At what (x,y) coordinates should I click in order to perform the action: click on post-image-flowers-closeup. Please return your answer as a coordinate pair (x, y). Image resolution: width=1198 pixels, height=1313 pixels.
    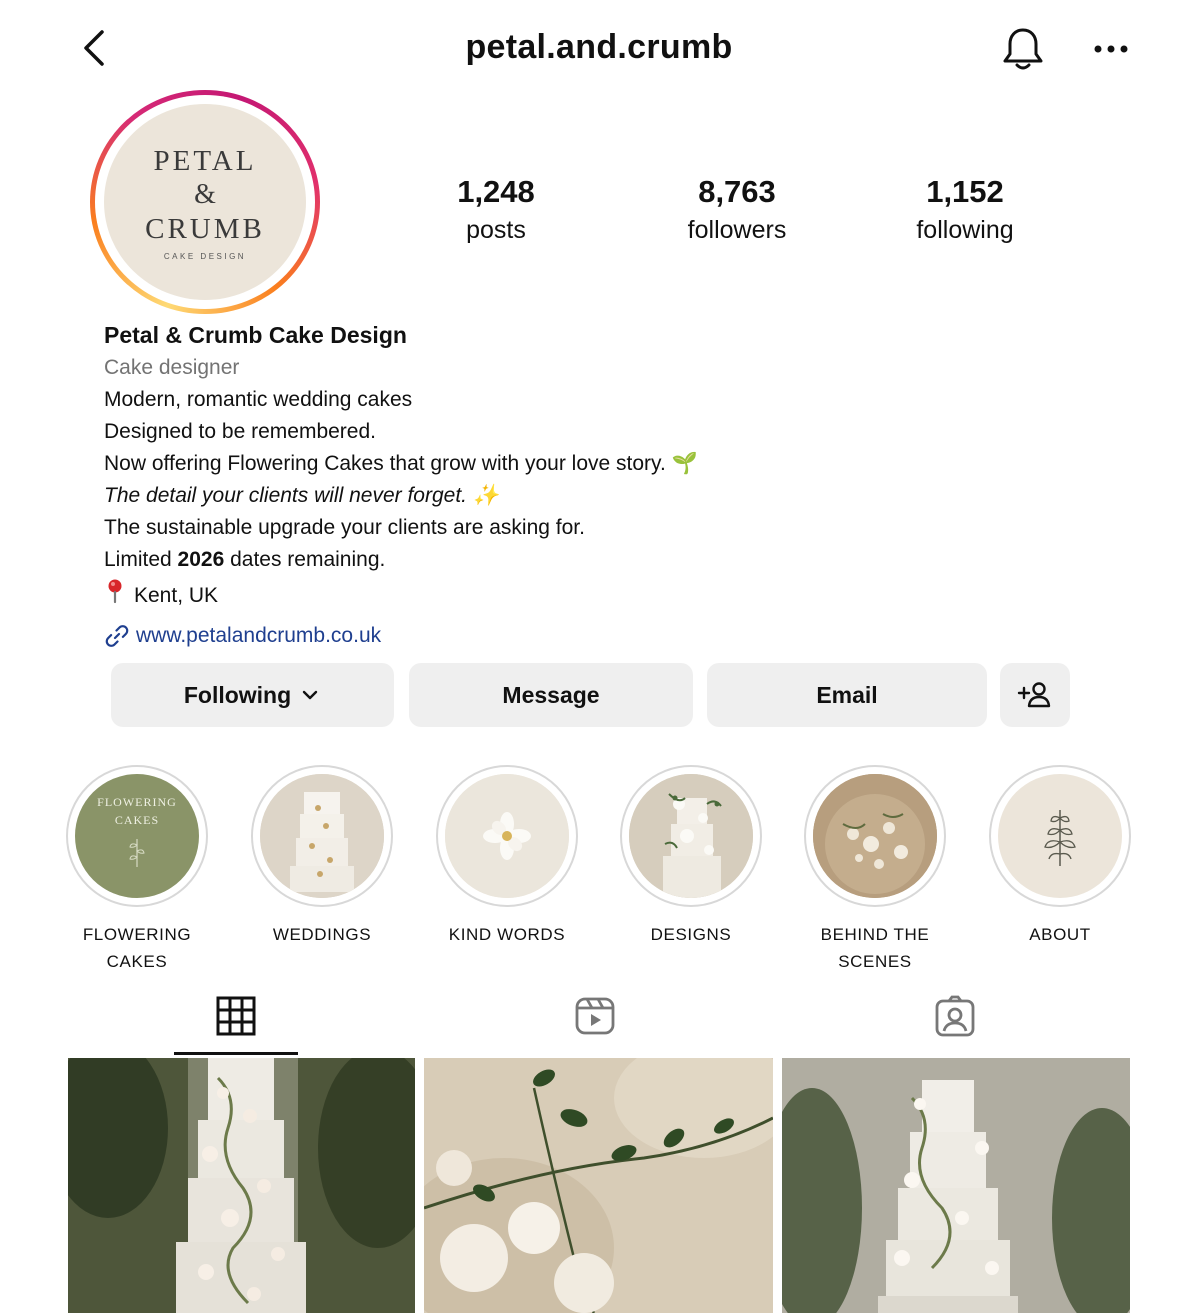
    Looking at the image, I should click on (598, 1185).